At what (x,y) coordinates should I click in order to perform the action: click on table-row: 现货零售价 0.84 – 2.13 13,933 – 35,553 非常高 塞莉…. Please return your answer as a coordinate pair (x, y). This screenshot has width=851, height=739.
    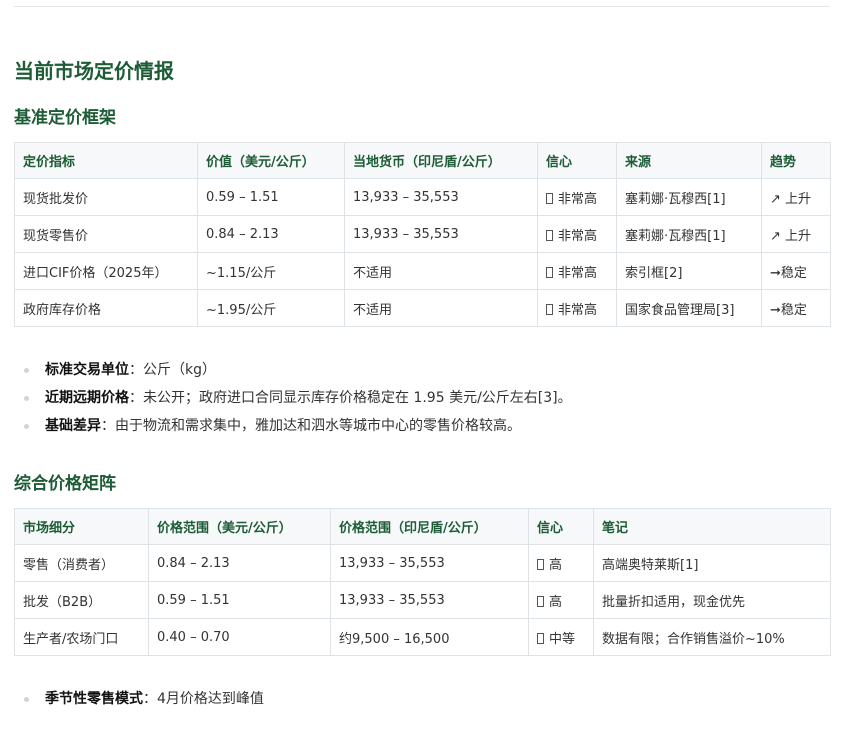
    Looking at the image, I should click on (422, 234).